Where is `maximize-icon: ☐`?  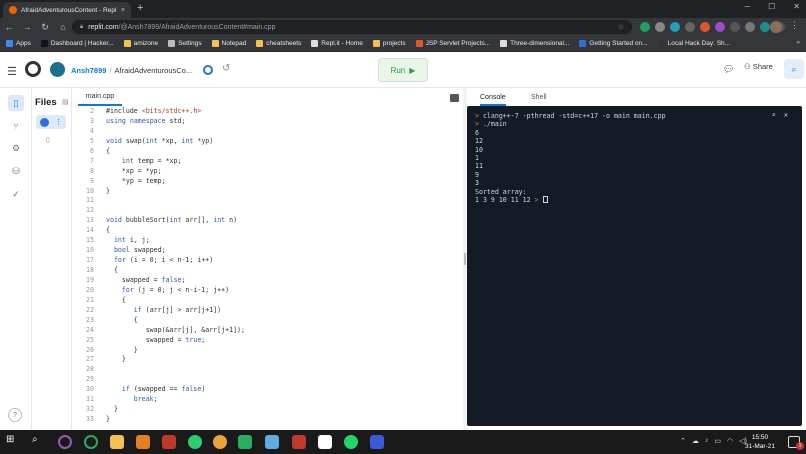
maximize-icon: ☐ is located at coordinates (771, 6).